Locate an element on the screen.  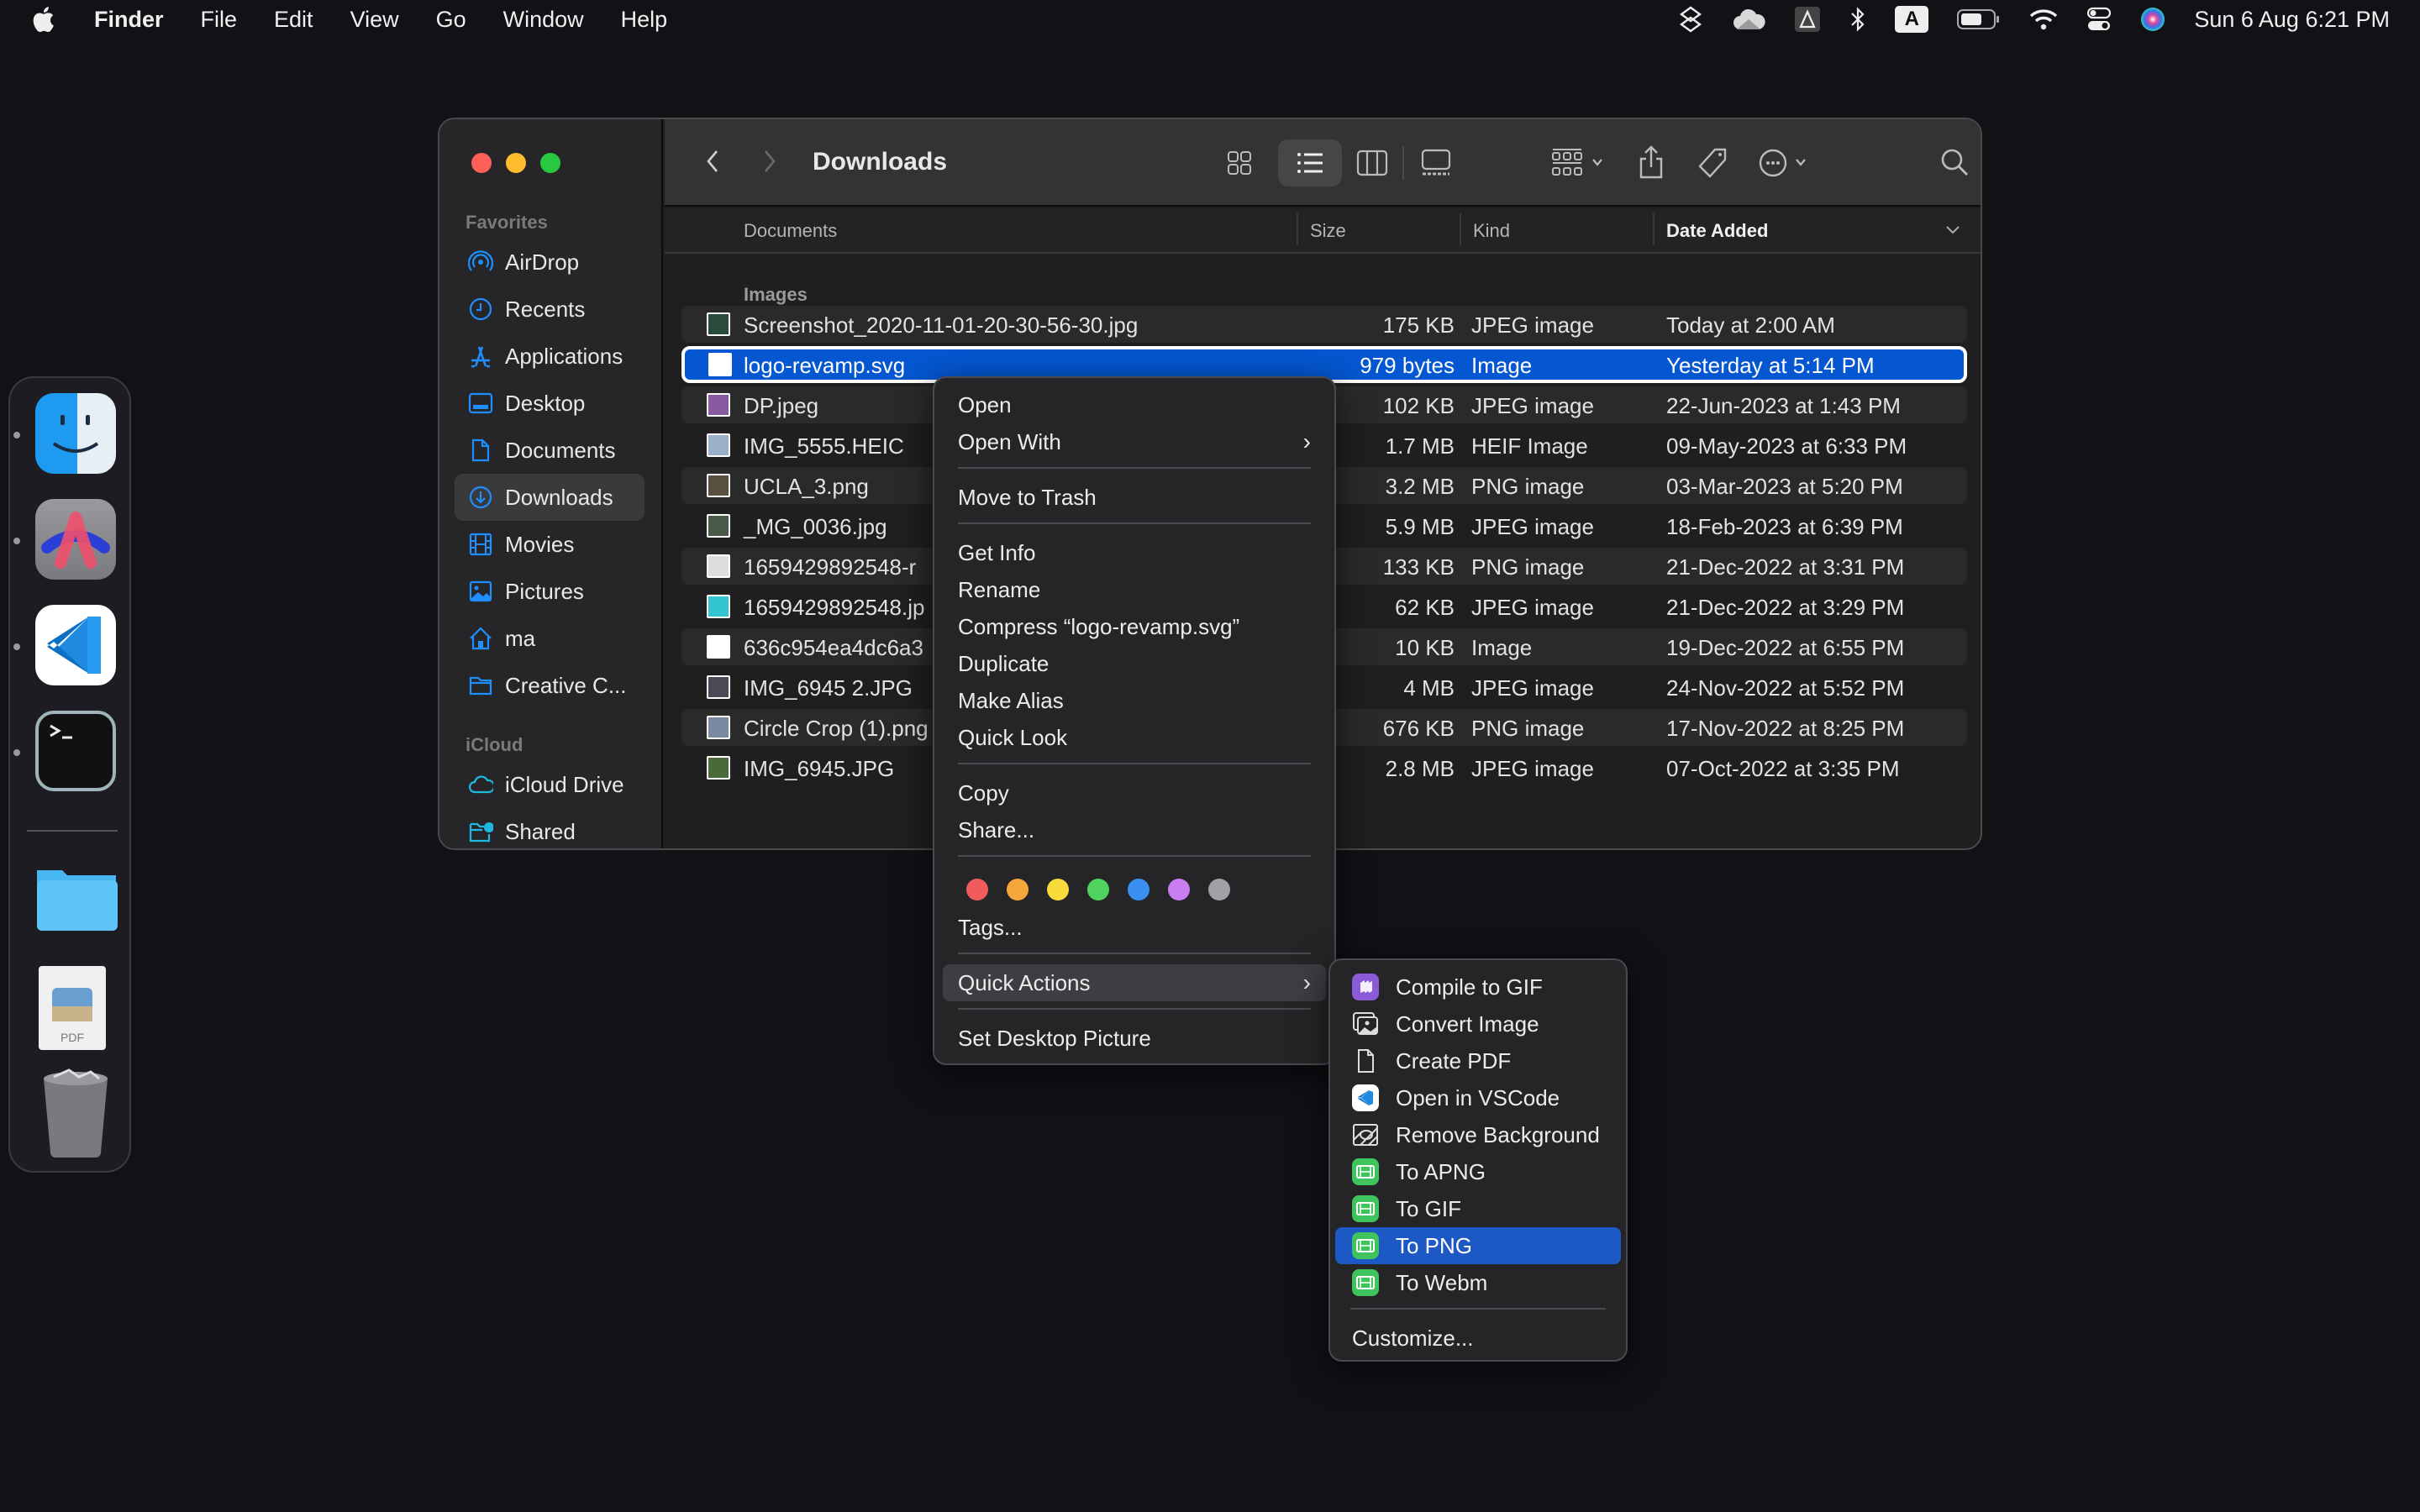
menu-item-set-desktop-picture: Set Desktop Picture is located at coordinates (1134, 1038).